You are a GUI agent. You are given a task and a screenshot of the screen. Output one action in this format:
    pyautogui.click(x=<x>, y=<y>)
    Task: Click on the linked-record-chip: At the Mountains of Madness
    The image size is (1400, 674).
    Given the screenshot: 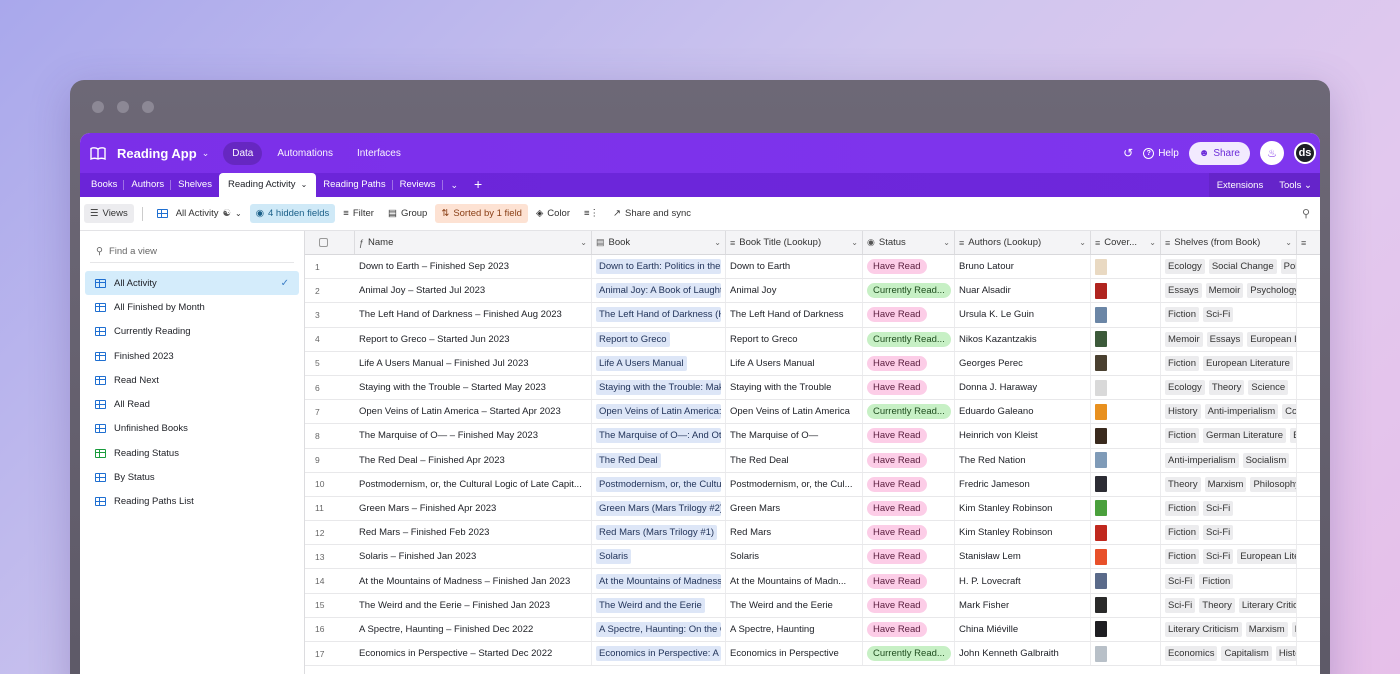 What is the action you would take?
    pyautogui.click(x=658, y=581)
    